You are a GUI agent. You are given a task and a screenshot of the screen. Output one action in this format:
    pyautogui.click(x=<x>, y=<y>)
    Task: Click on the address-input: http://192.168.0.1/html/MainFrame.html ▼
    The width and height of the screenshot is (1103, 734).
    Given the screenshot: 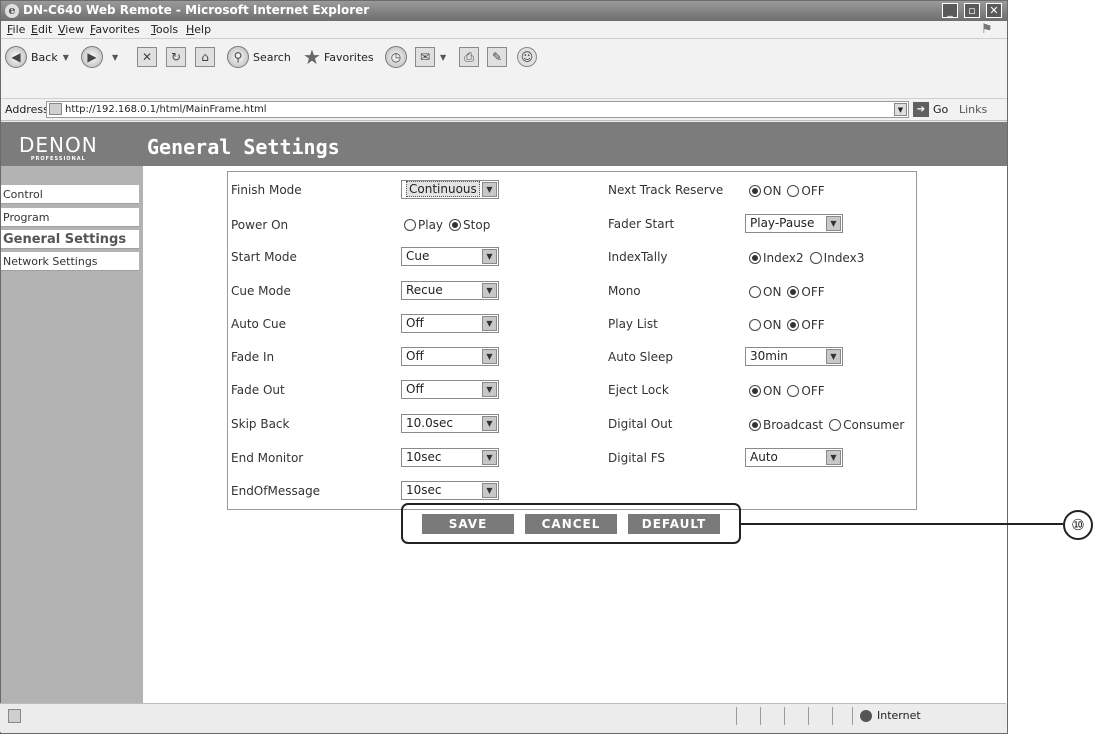 What is the action you would take?
    pyautogui.click(x=477, y=109)
    